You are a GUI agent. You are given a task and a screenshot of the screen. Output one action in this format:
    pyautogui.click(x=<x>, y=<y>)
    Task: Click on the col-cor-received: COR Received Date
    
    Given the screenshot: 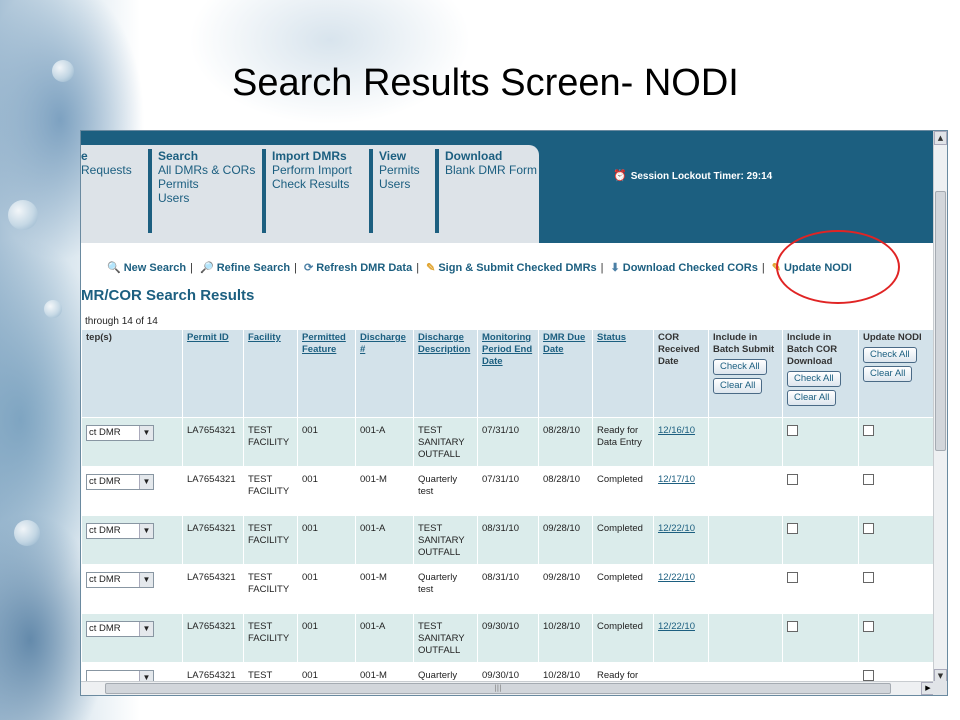 What is the action you would take?
    pyautogui.click(x=681, y=373)
    